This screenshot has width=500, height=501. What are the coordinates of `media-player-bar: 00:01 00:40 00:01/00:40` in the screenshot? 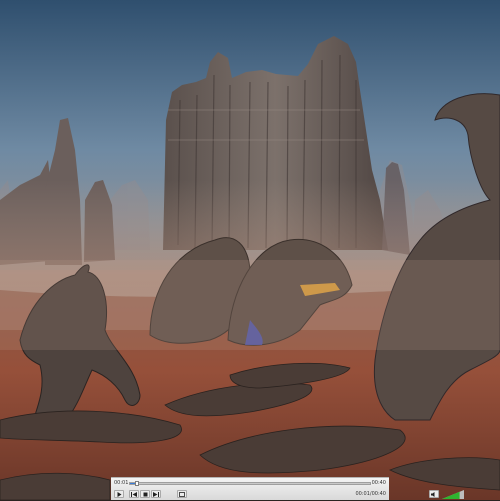 It's located at (287, 489).